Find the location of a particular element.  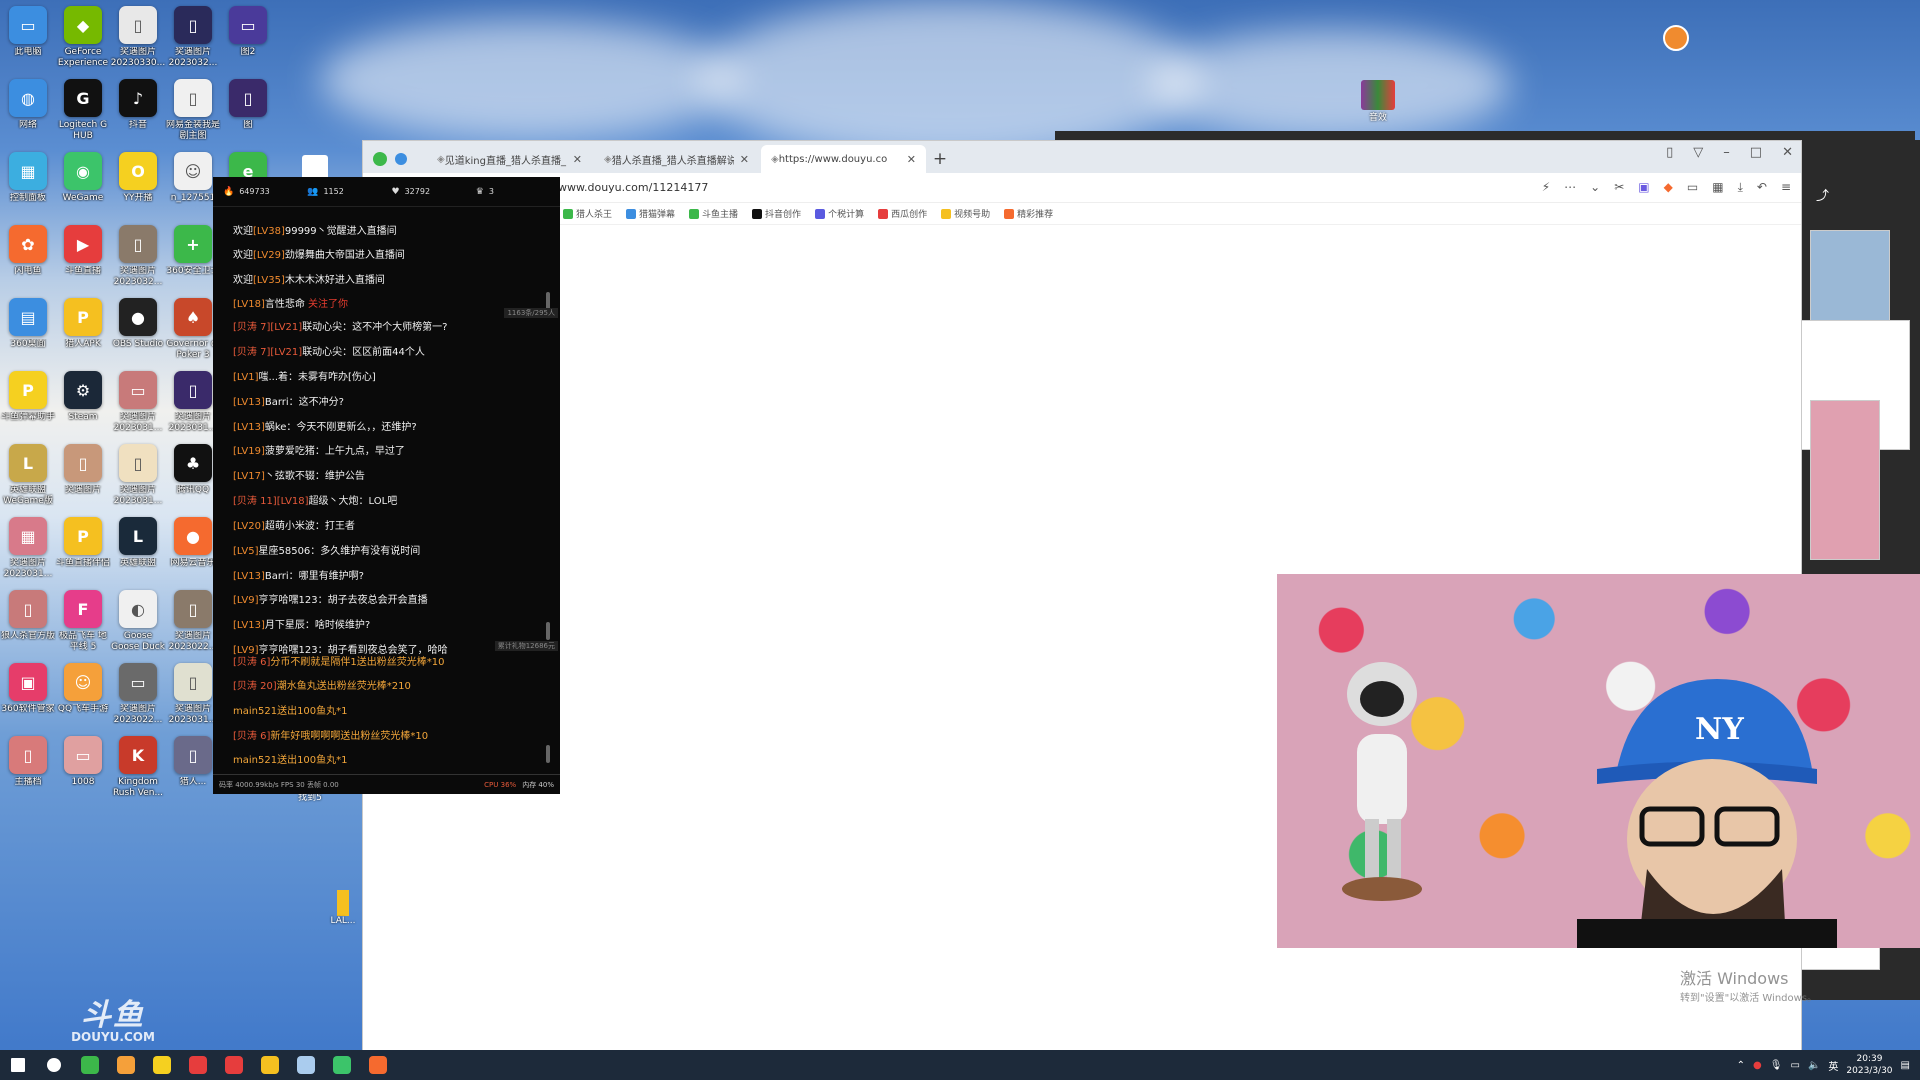

bookmark-item: 抖音创作 is located at coordinates (776, 213).